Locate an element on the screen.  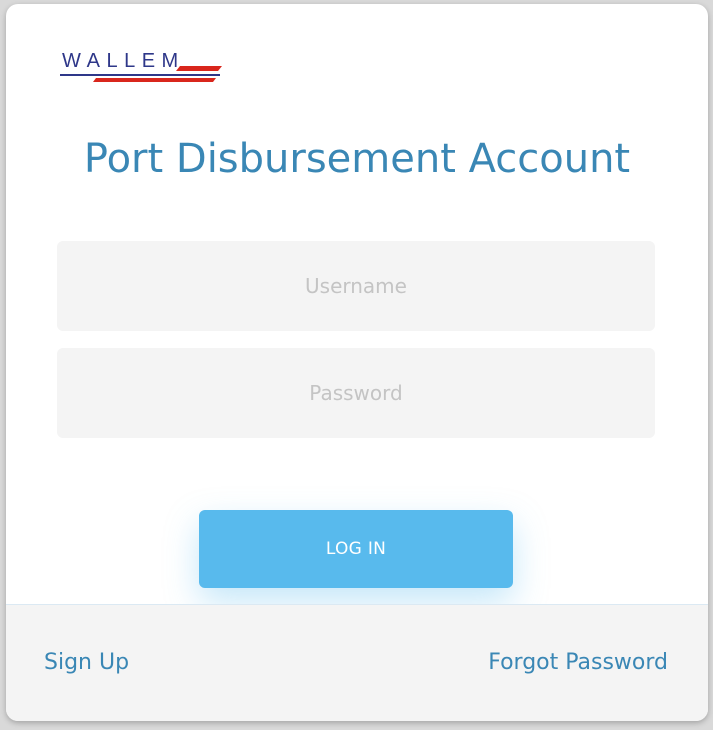
page-title: Port Disbursement Account is located at coordinates (357, 159).